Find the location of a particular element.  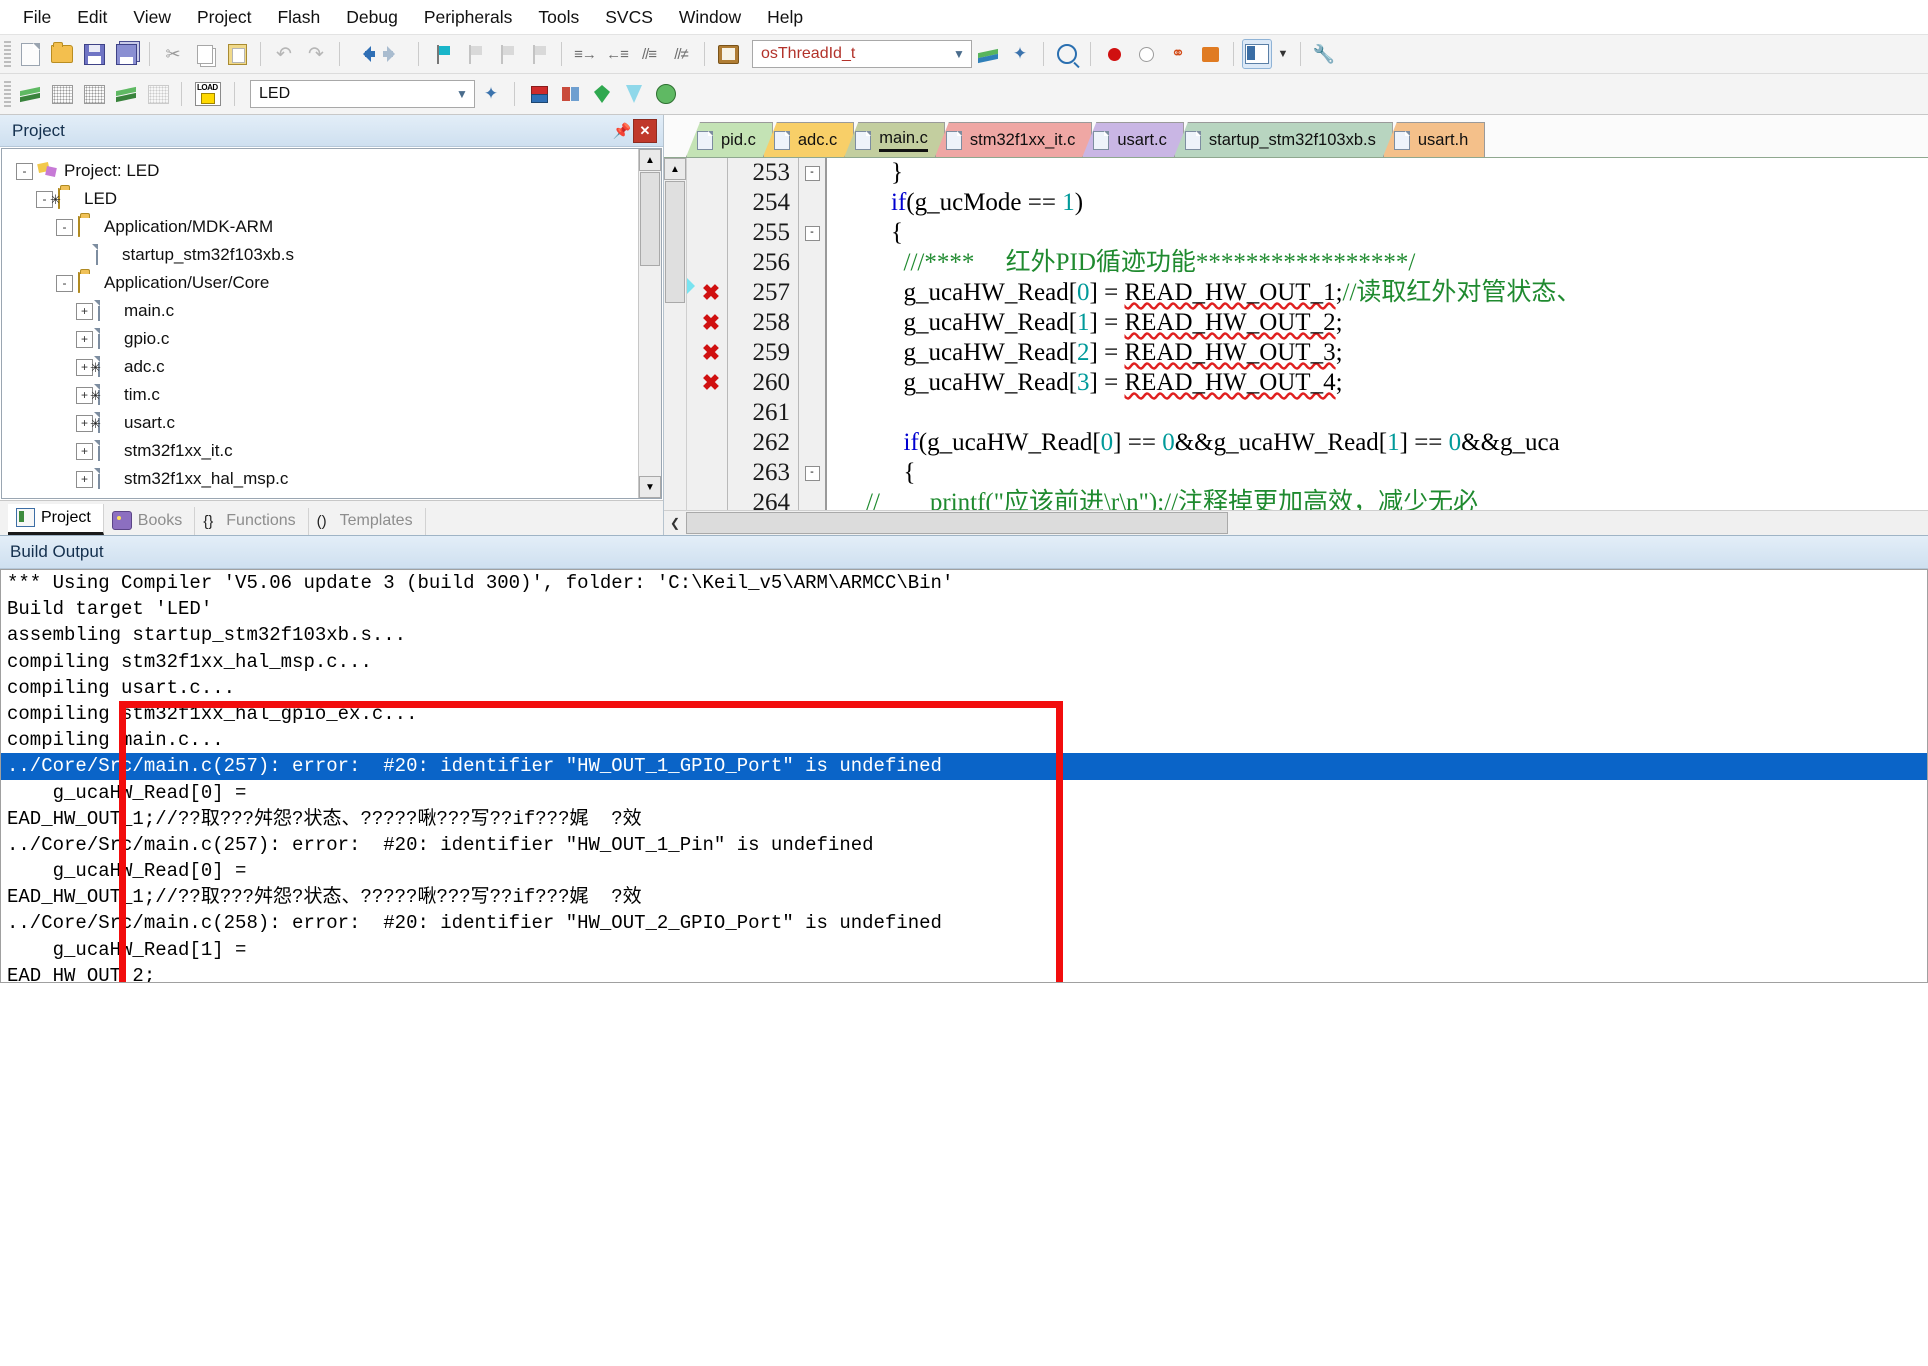

menu-item-file: File is located at coordinates (37, 17).